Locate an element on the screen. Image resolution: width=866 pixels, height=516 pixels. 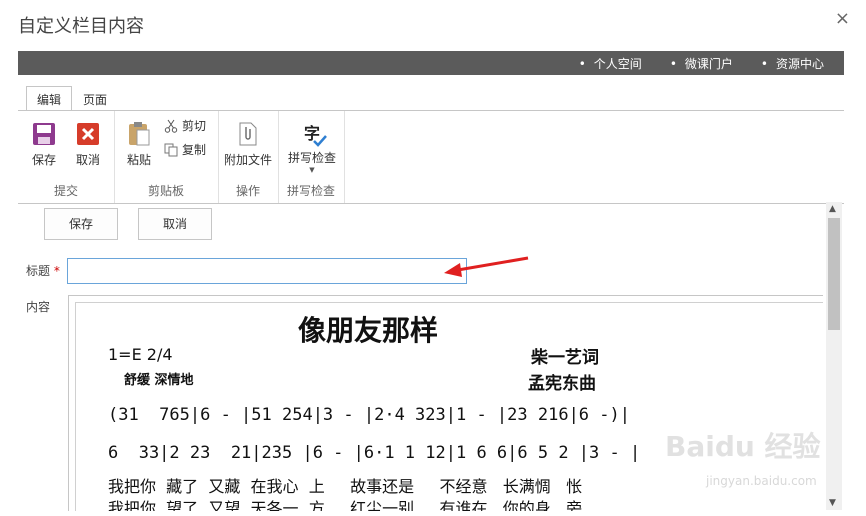
ribbon-group-actions: 附加文件 操作 is located at coordinates (248, 157).